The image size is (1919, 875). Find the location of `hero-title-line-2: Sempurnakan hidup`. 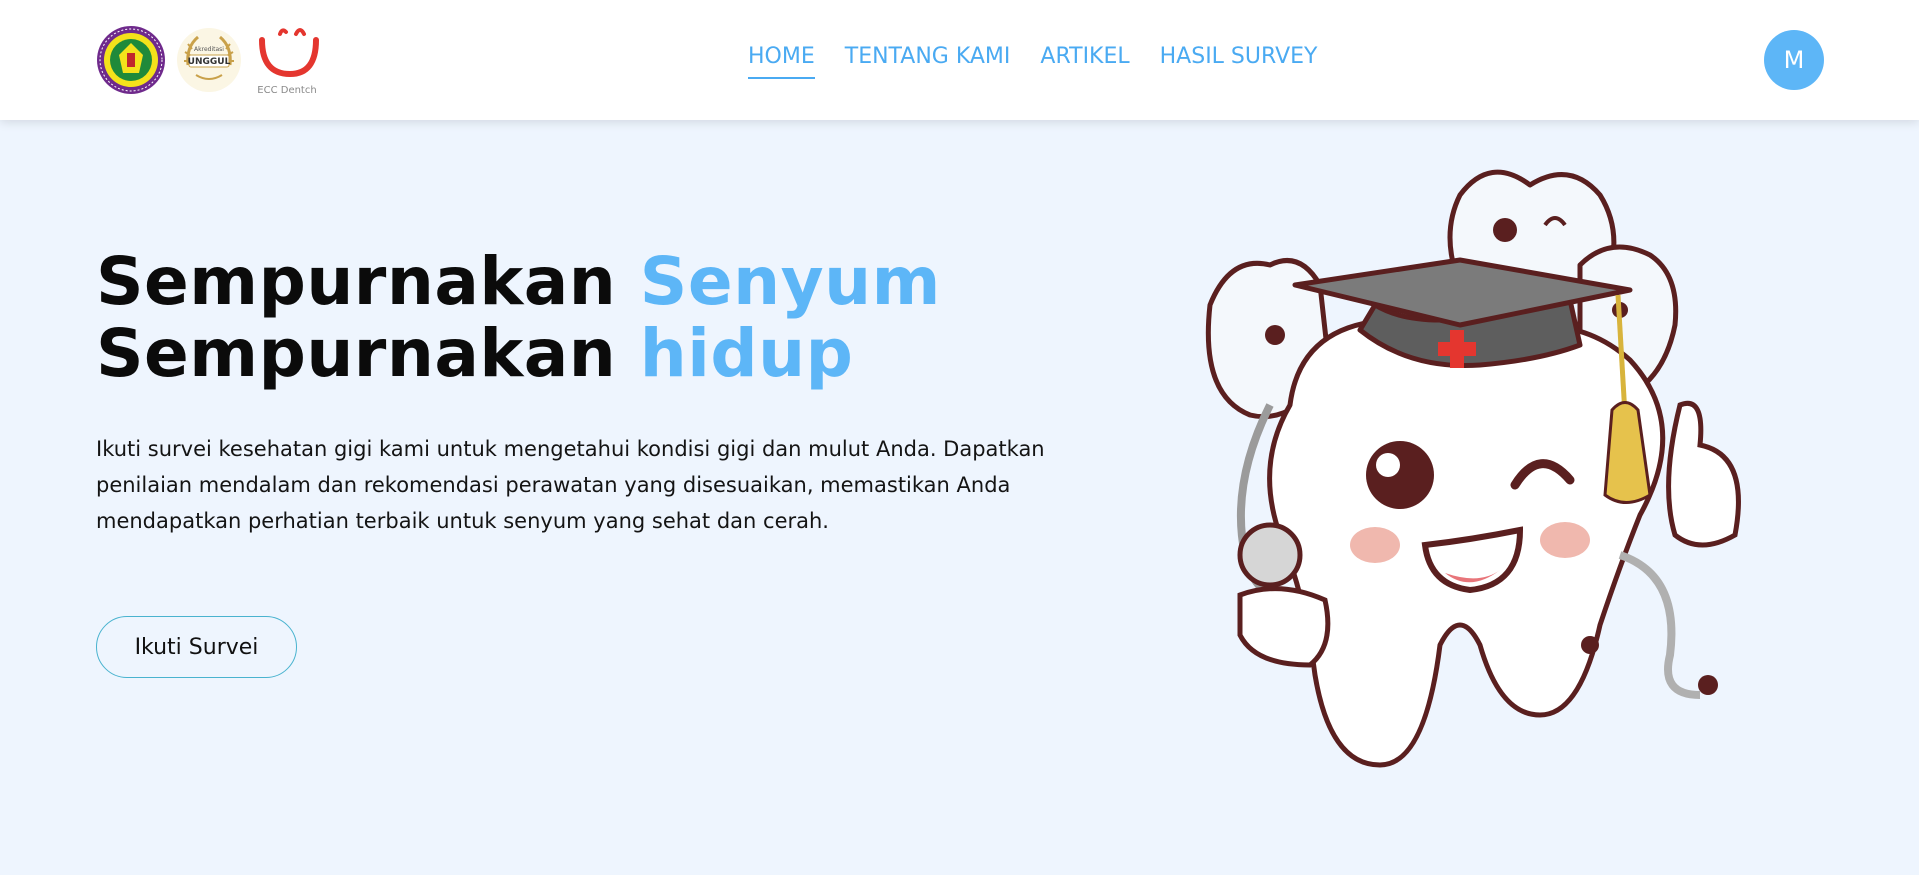

hero-title-line-2: Sempurnakan hidup is located at coordinates (518, 354).